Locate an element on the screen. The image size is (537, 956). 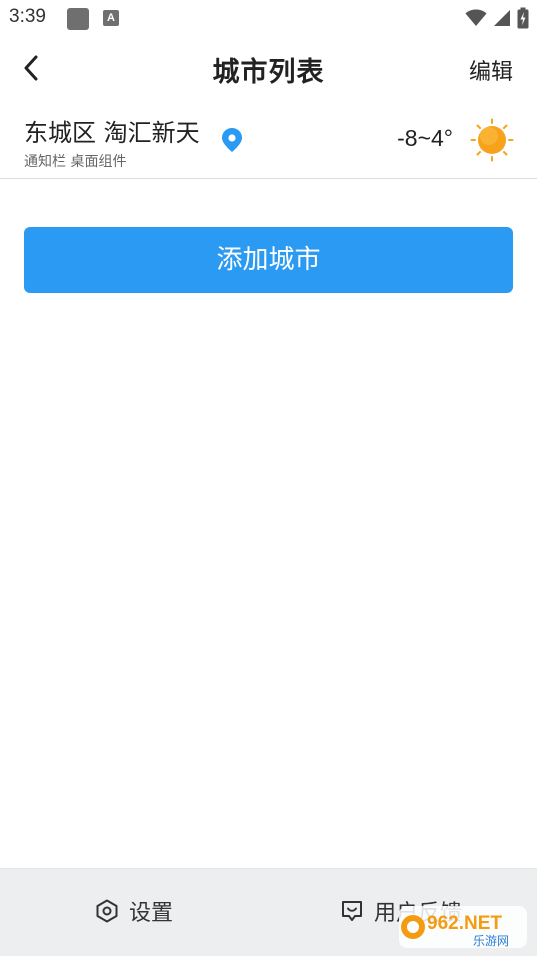
cellular-signal-icon is located at coordinates (502, 18).